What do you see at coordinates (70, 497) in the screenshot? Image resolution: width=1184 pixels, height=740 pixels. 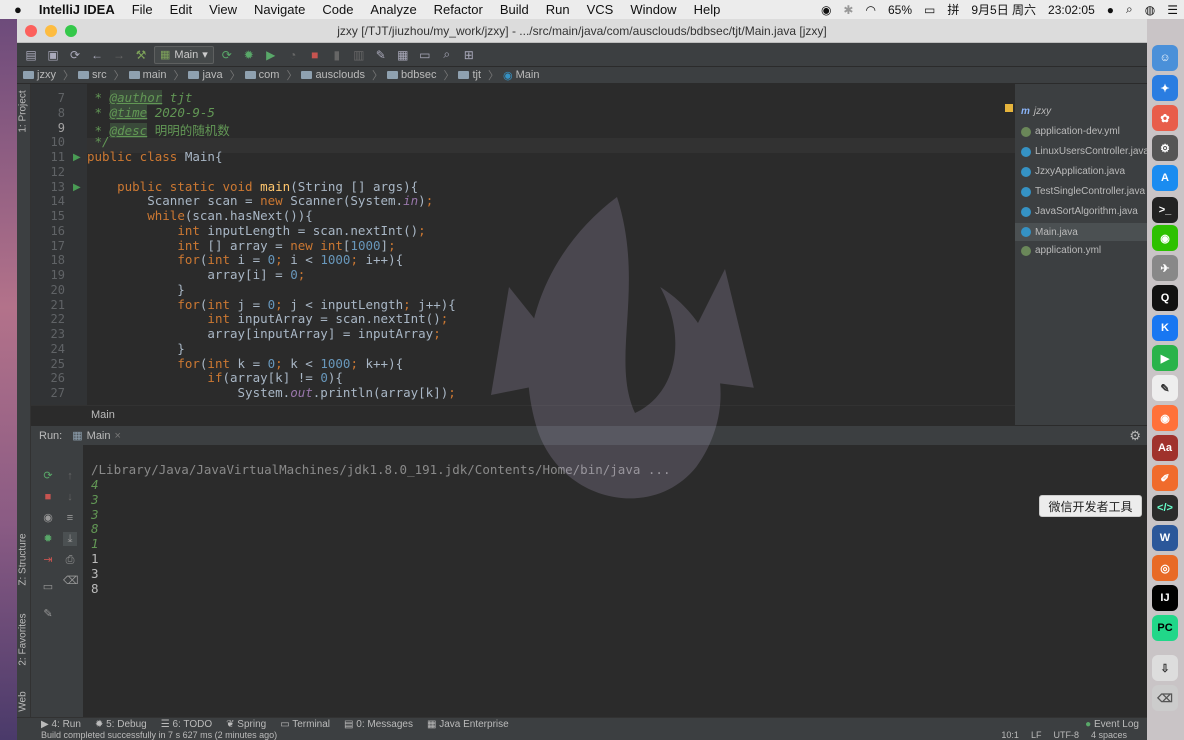 I see `down-arrow-icon: ↓` at bounding box center [70, 497].